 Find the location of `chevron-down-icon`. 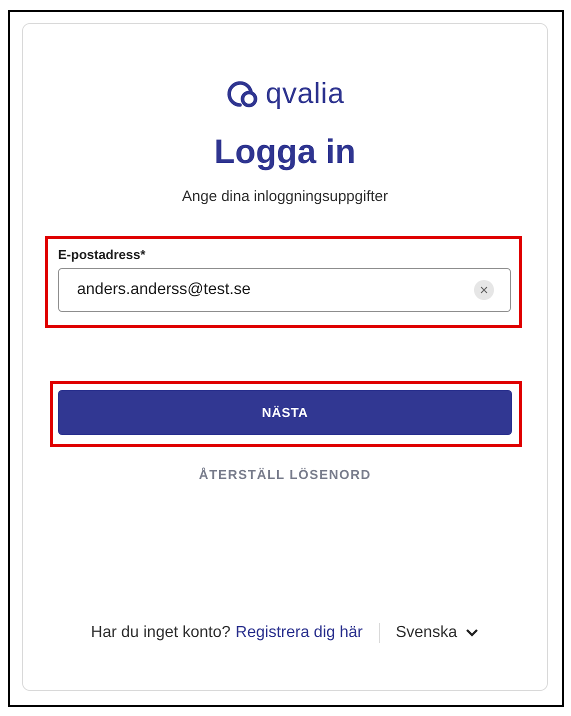

chevron-down-icon is located at coordinates (472, 633).